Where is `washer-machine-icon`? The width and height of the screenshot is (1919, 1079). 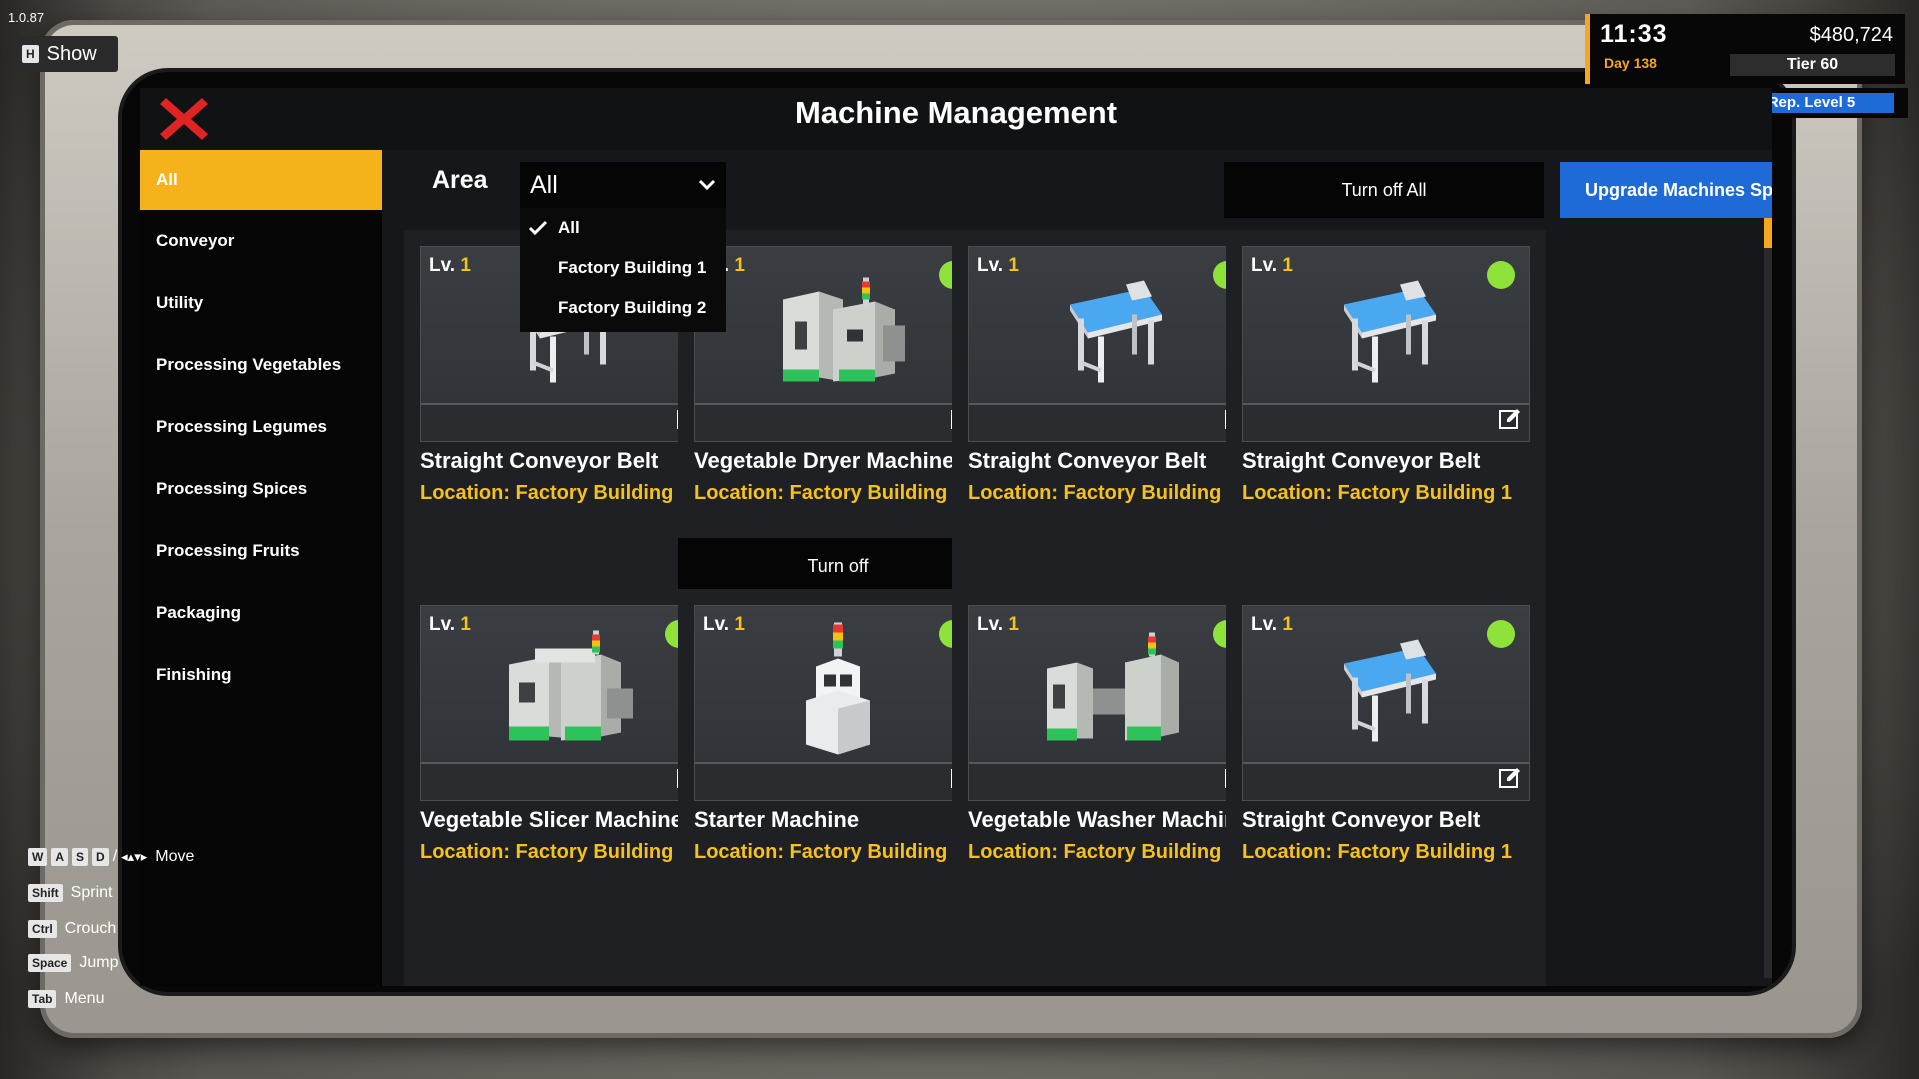
washer-machine-icon is located at coordinates (1112, 691).